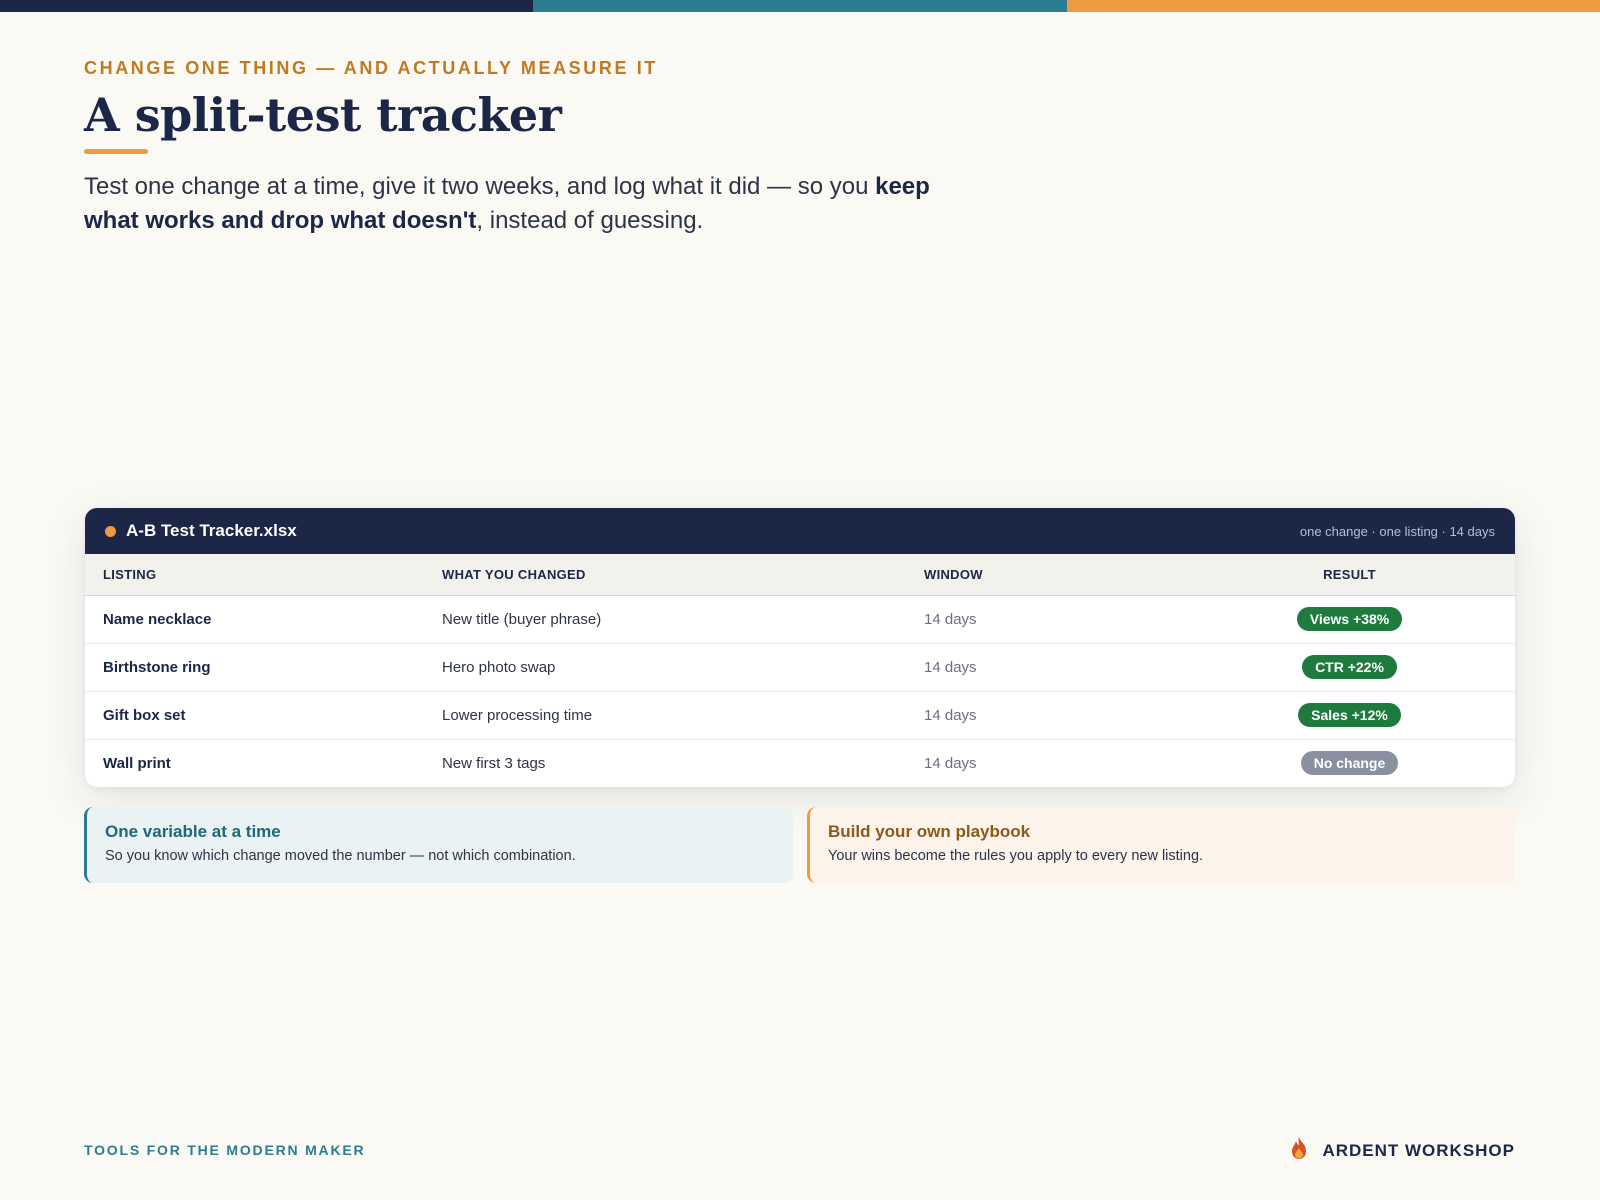  Describe the element at coordinates (800, 574) in the screenshot. I see `table-header-row: LISTING WHAT YOU CHANGED WINDOW RESULT` at that location.